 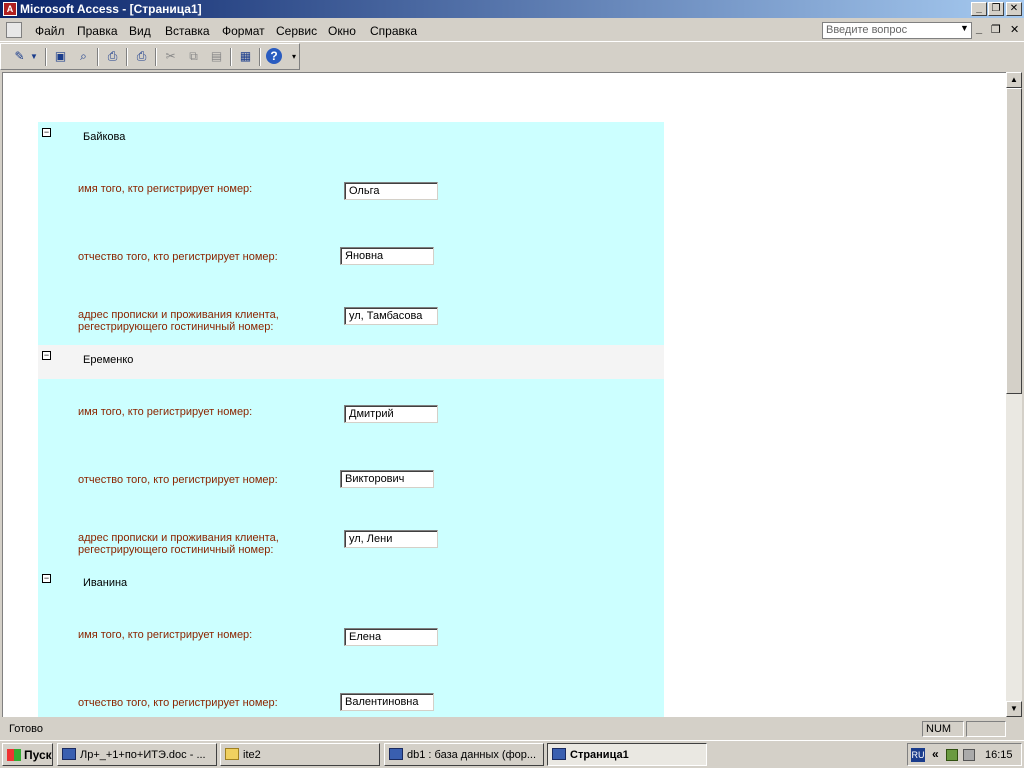 I want to click on group-header: − Еременко, so click(x=351, y=362).